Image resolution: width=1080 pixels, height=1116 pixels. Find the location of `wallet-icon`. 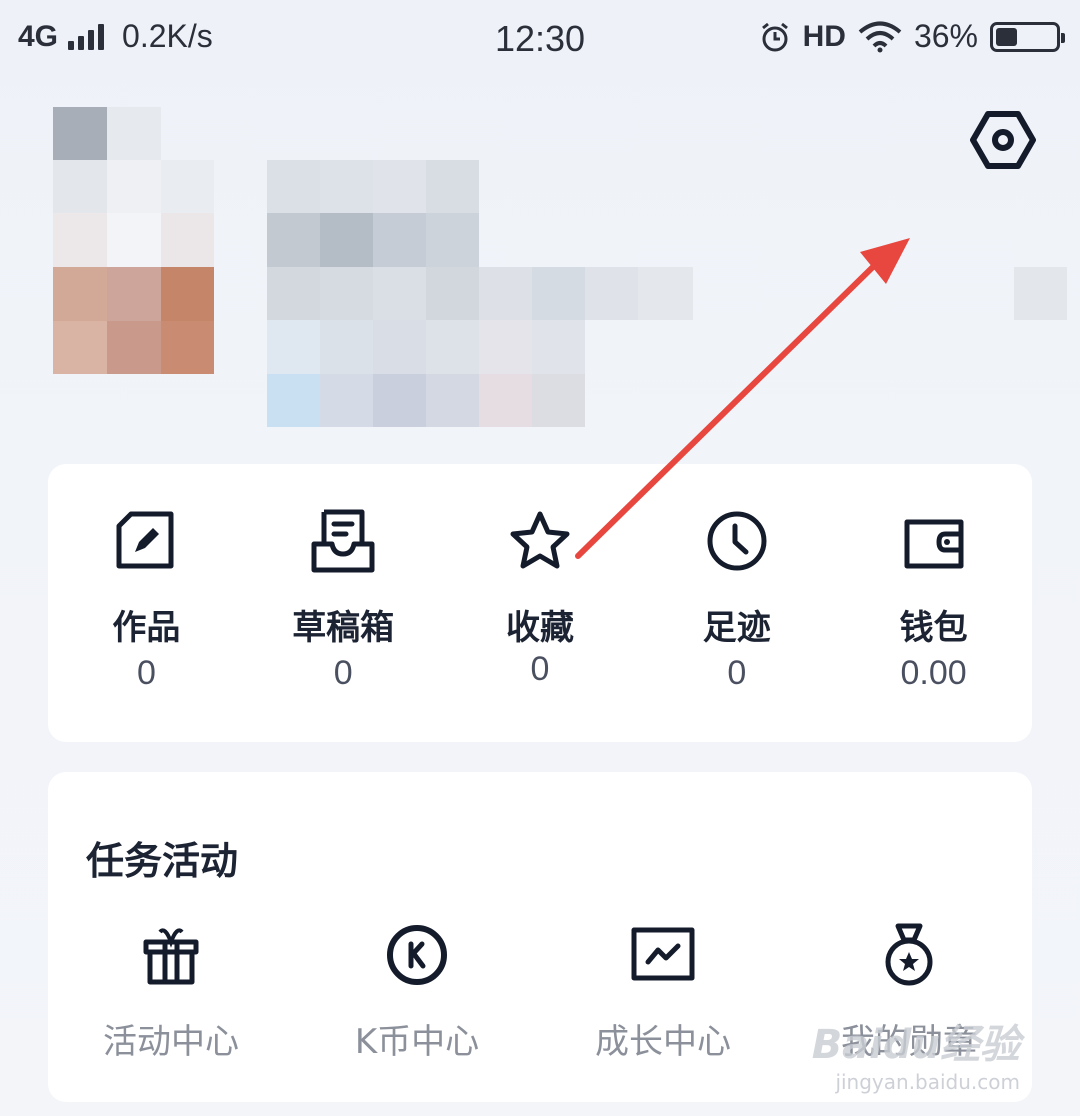

wallet-icon is located at coordinates (934, 544).